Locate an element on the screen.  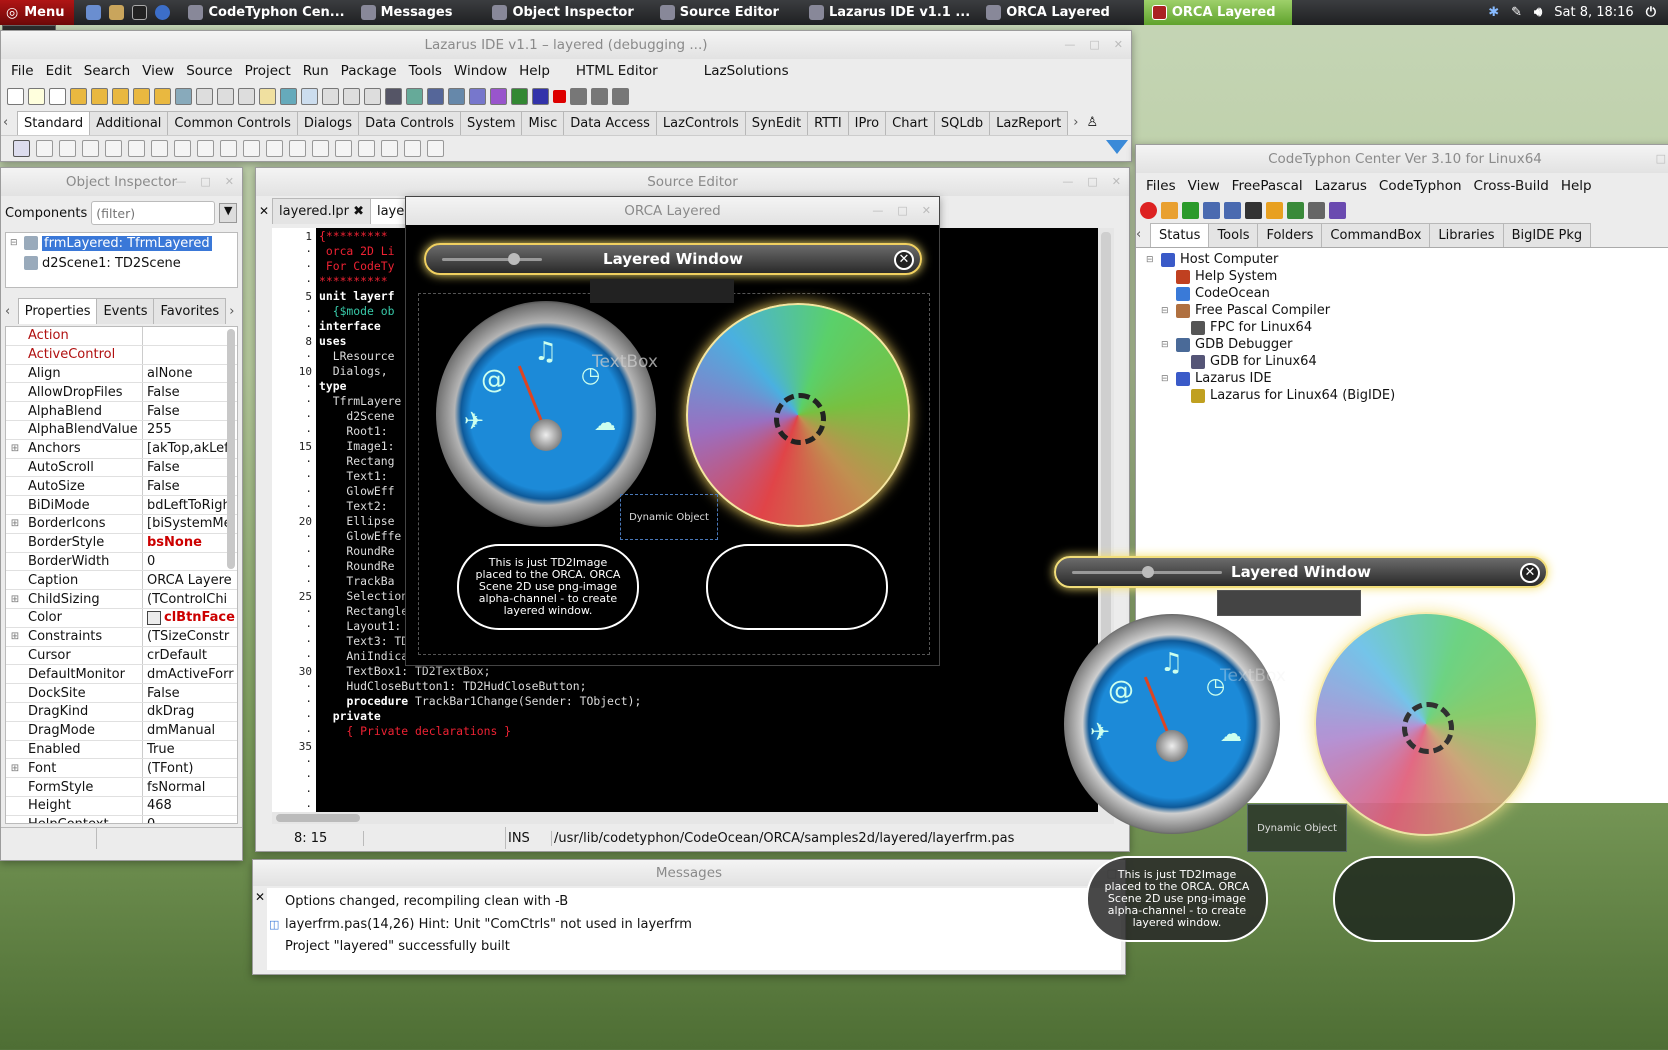
center-tool-10-icon is located at coordinates (1337, 210).